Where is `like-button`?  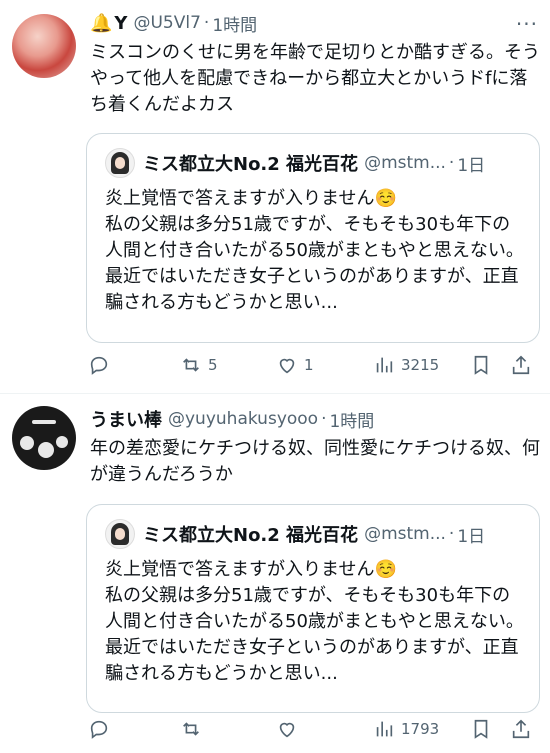
like-button is located at coordinates (290, 729).